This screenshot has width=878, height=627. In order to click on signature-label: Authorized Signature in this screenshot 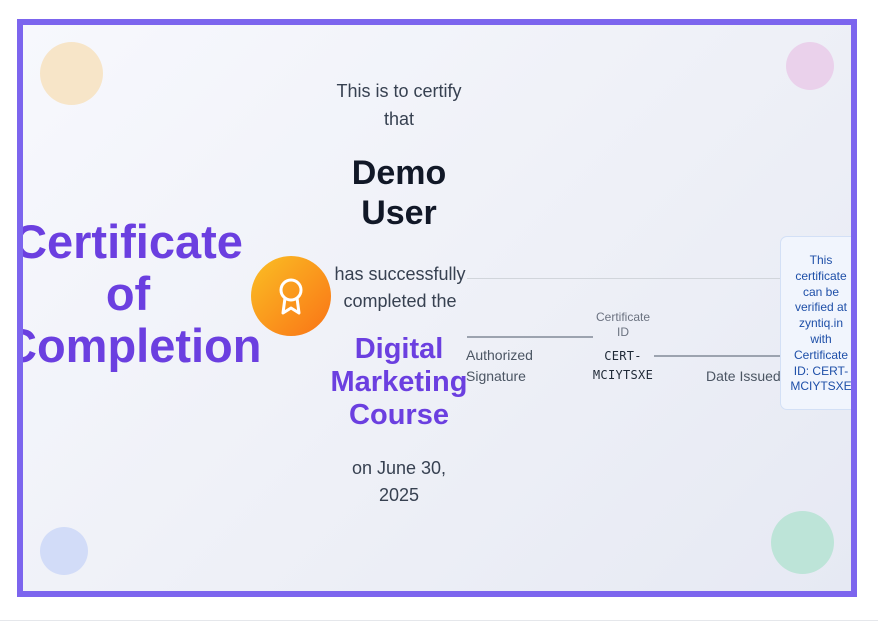, I will do `click(499, 365)`.